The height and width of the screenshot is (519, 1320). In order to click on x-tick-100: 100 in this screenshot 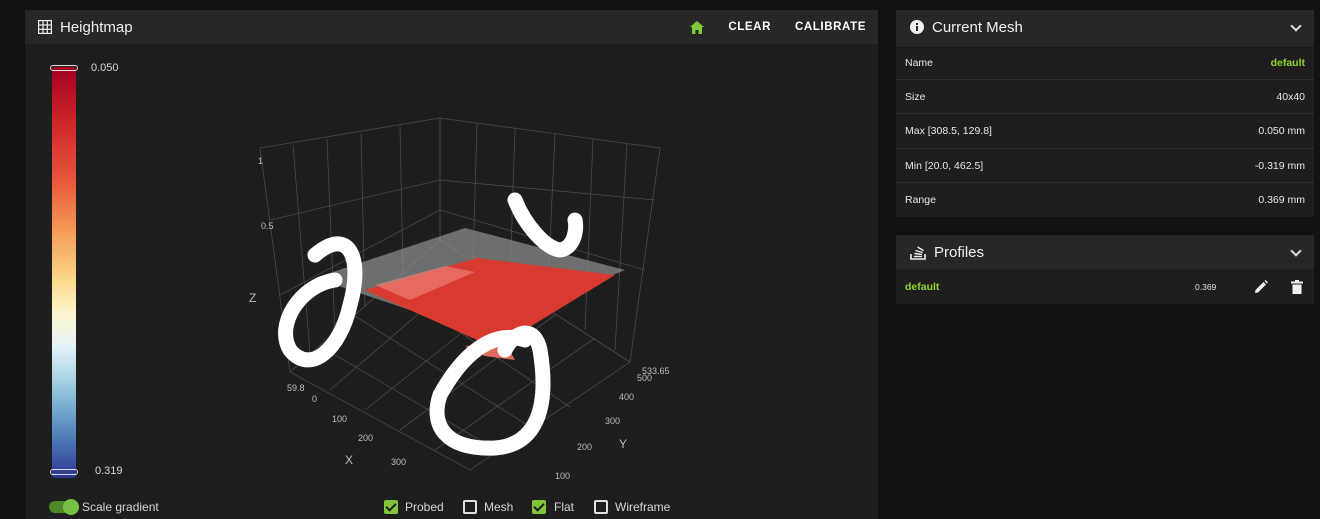, I will do `click(339, 419)`.